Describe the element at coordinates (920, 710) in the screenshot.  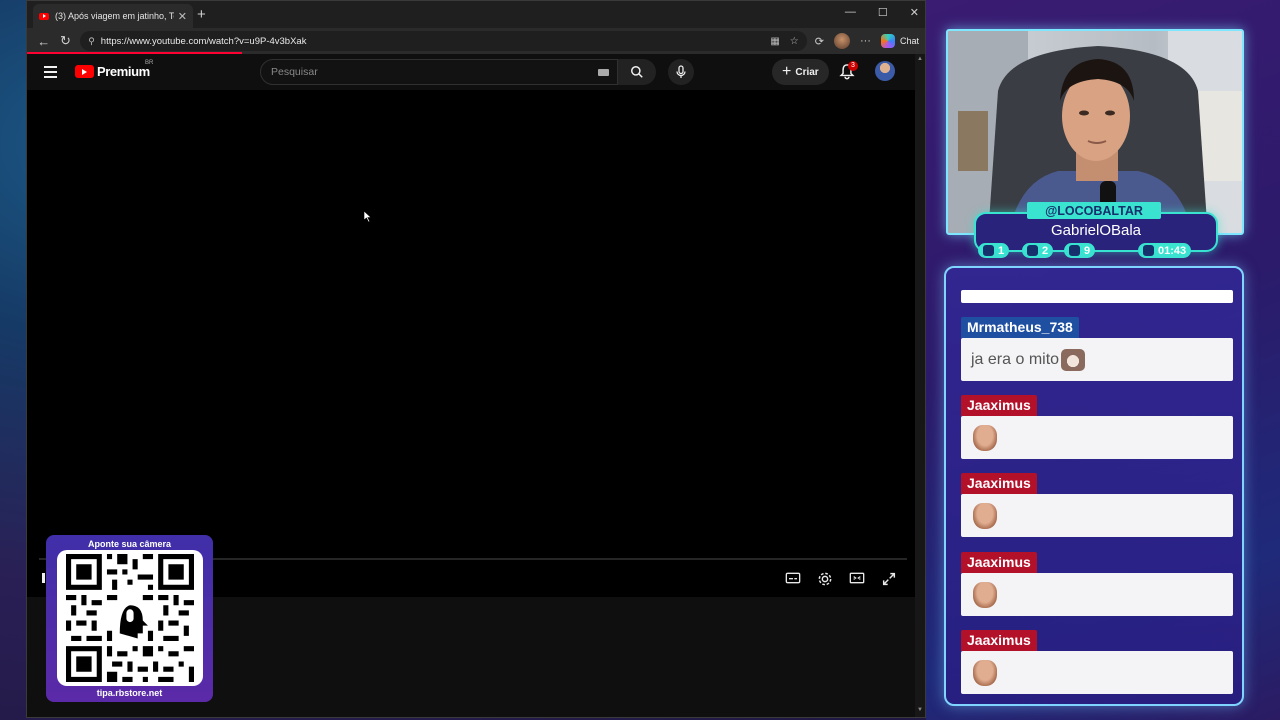
I see `scroll-down-icon: ▼` at that location.